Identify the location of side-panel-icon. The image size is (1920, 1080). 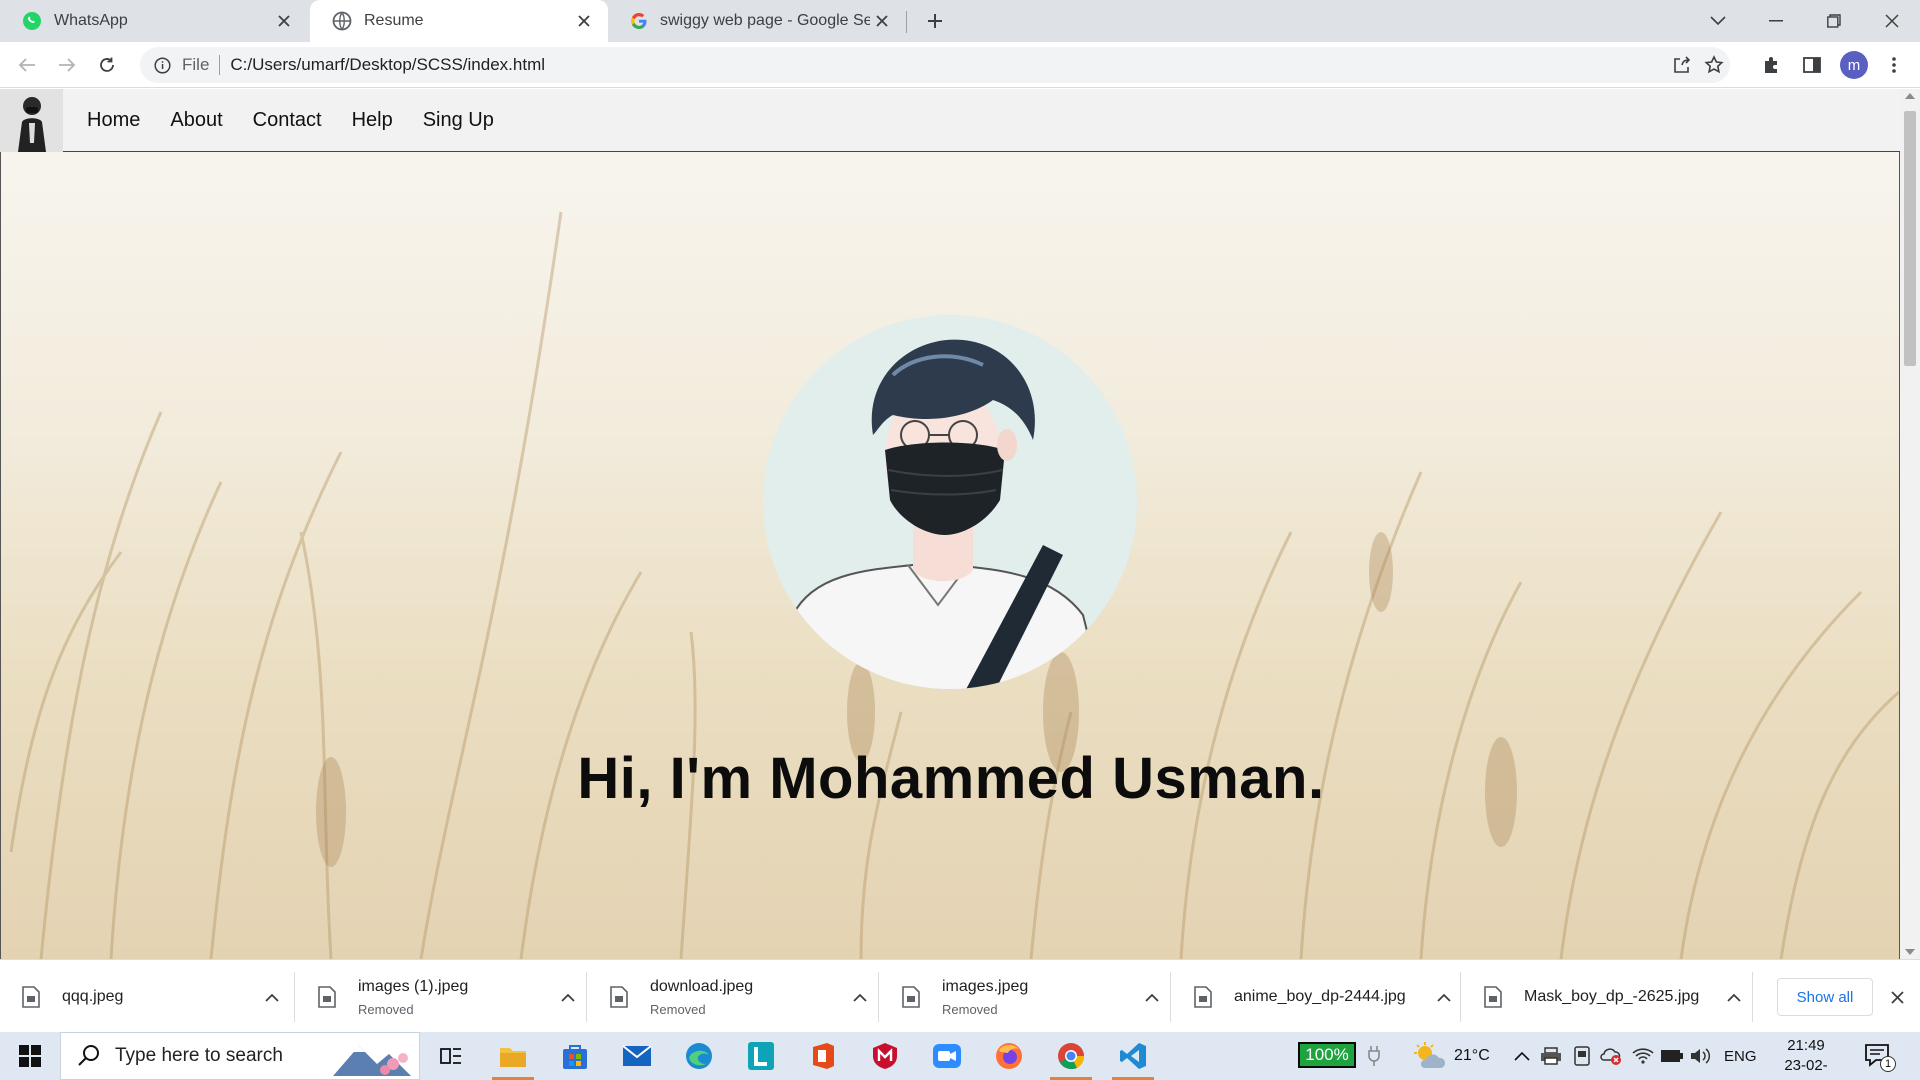
(1812, 65).